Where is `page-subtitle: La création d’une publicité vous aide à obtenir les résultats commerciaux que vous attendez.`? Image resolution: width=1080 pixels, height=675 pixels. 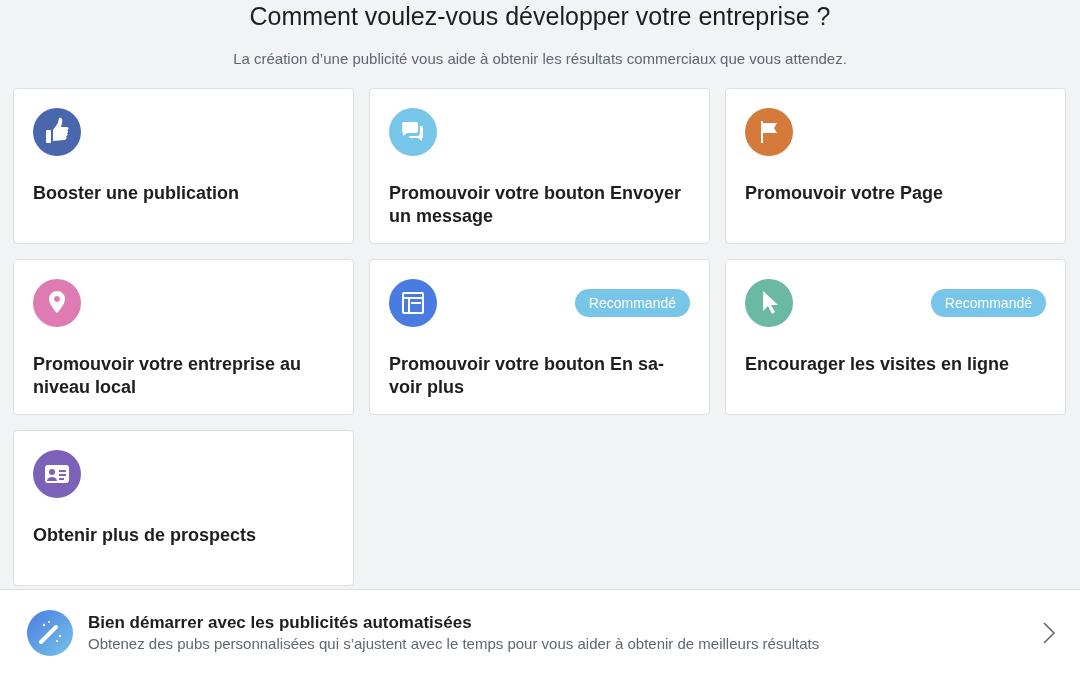 page-subtitle: La création d’une publicité vous aide à obtenir les résultats commerciaux que vous attendez. is located at coordinates (540, 59).